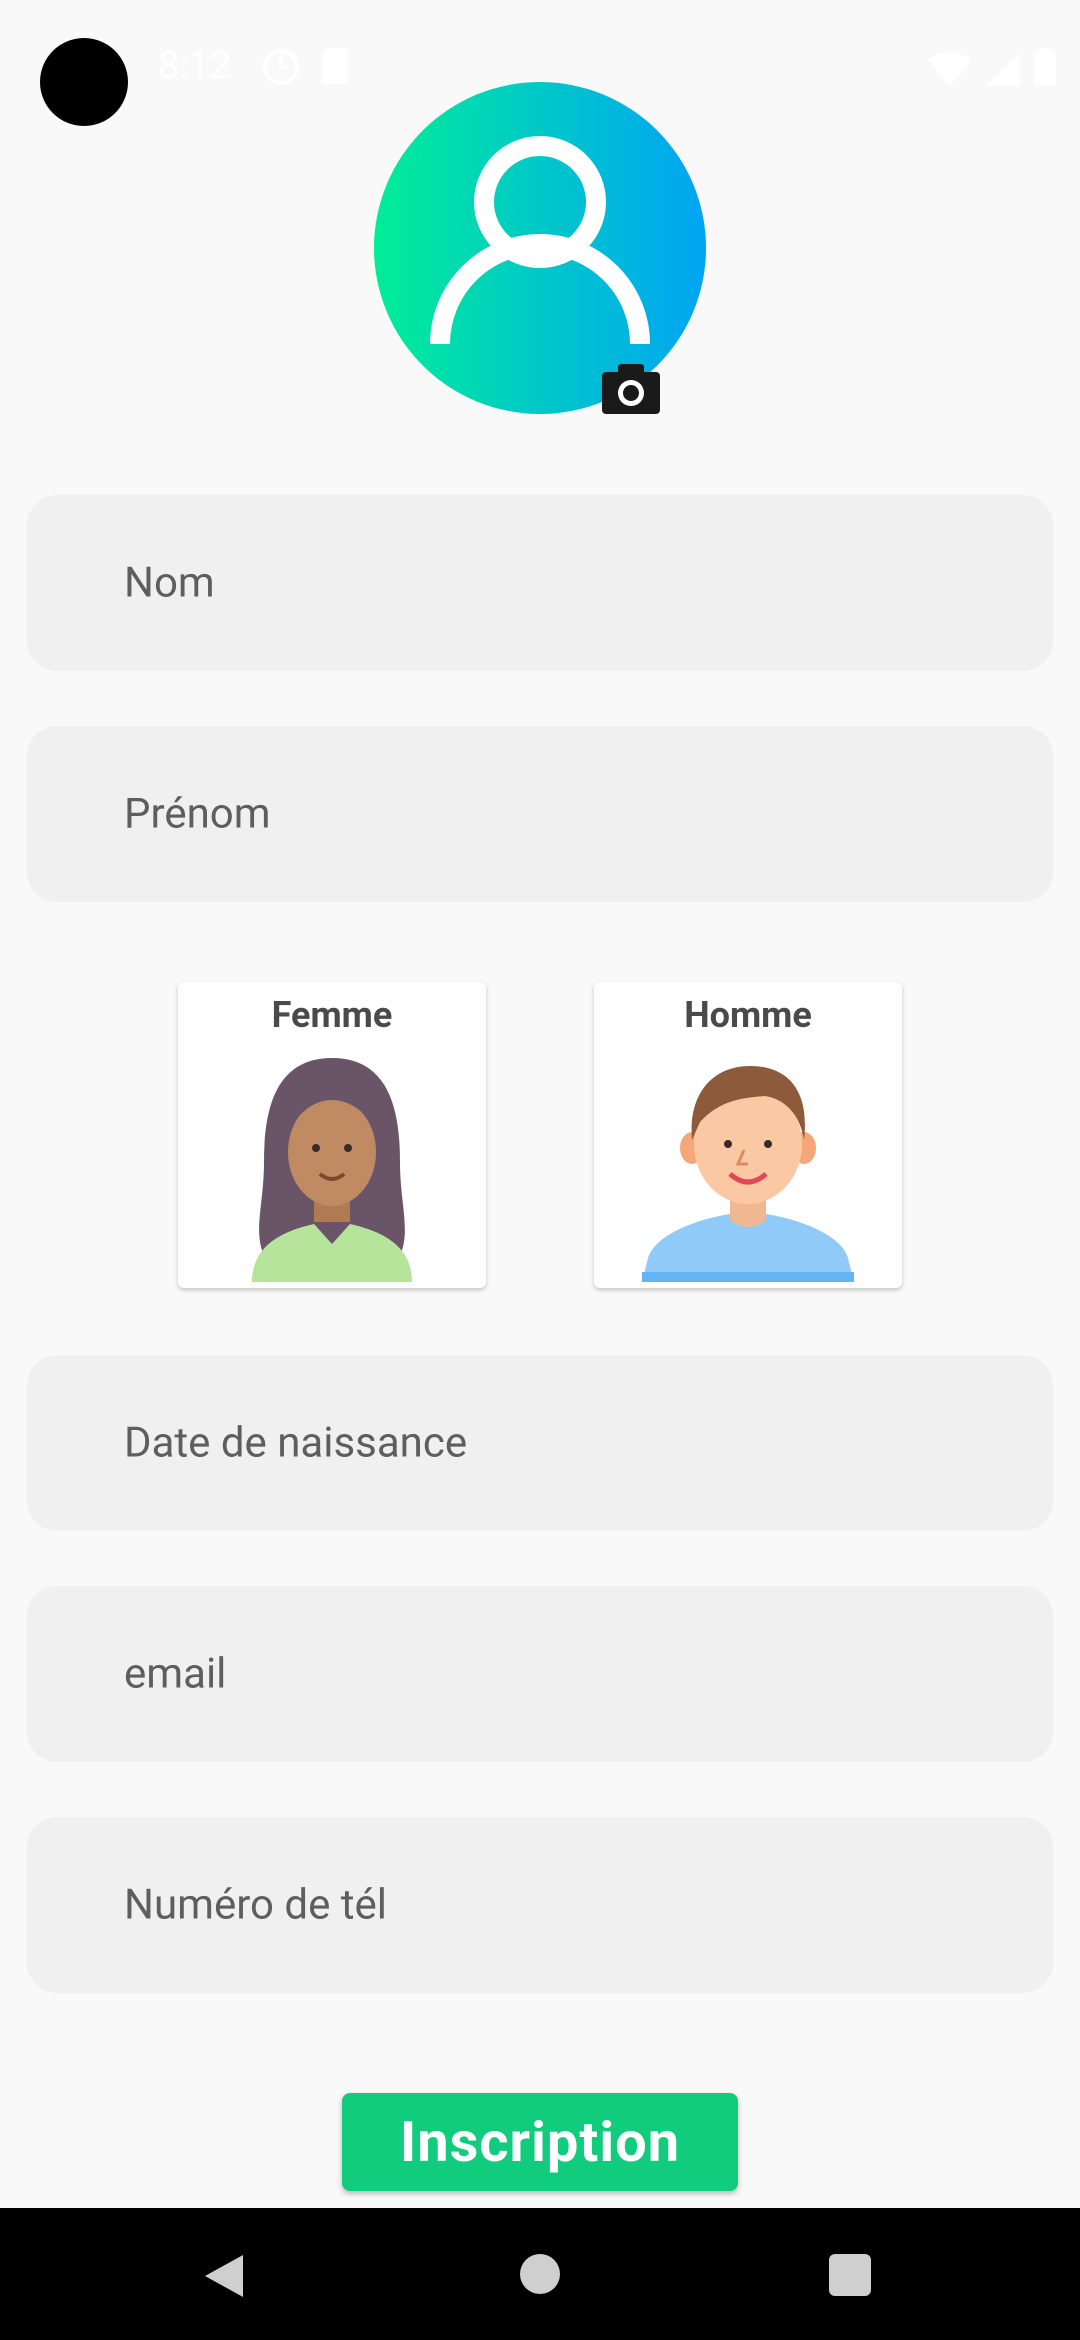 Image resolution: width=1080 pixels, height=2340 pixels. What do you see at coordinates (84, 82) in the screenshot?
I see `camera-cutout` at bounding box center [84, 82].